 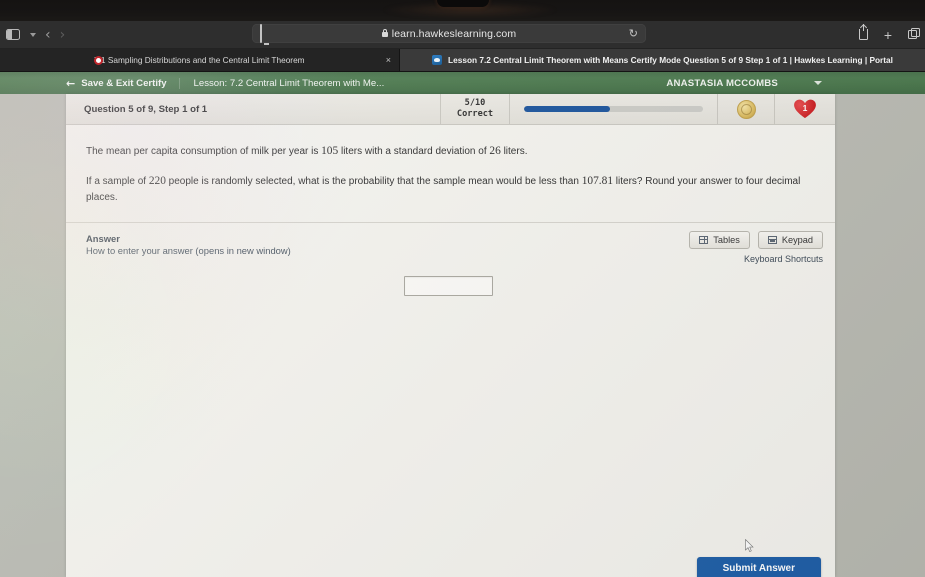 I want to click on q1-post: liters., so click(x=514, y=151).